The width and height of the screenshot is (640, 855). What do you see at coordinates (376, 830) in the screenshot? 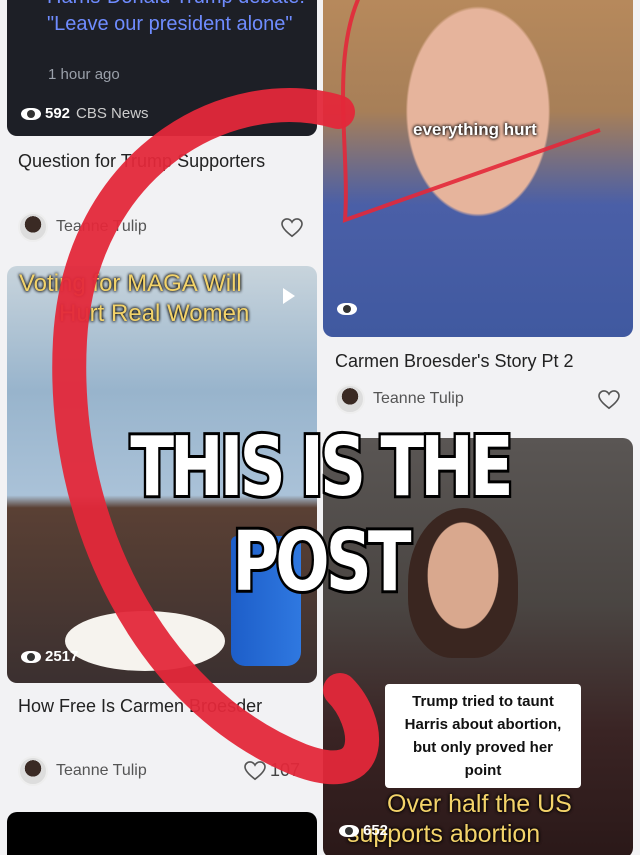
I see `video-view-count: 652` at bounding box center [376, 830].